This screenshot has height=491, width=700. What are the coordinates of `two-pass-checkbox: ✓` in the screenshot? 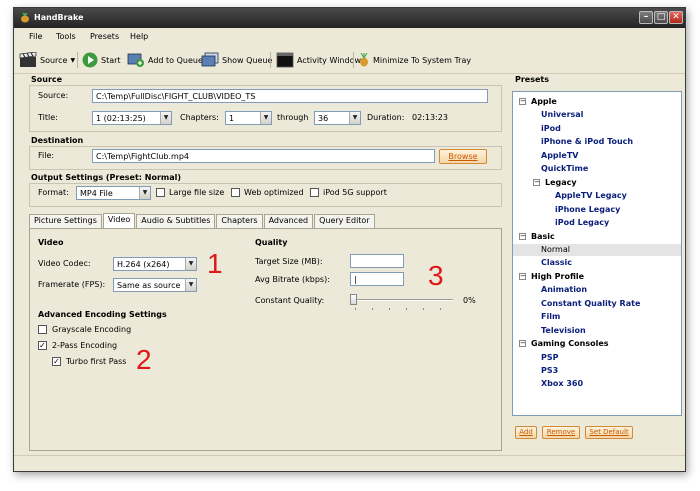 It's located at (42, 345).